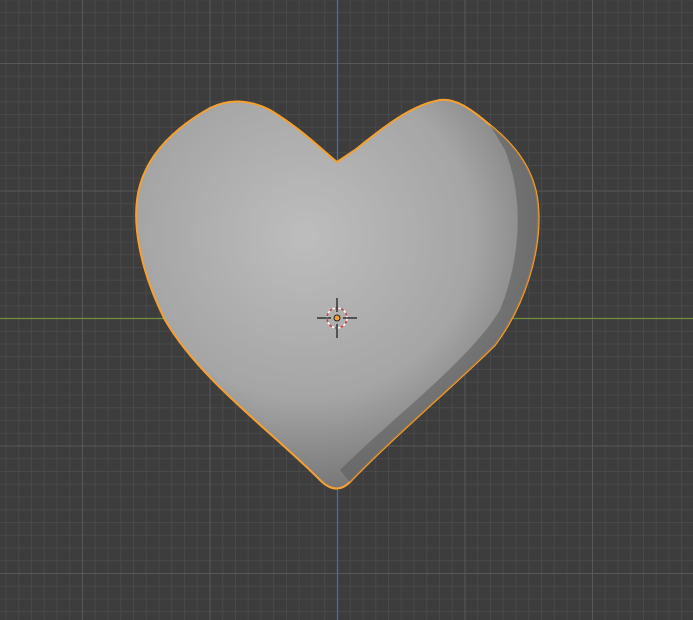  Describe the element at coordinates (337, 318) in the screenshot. I see `object-origin-icon` at that location.